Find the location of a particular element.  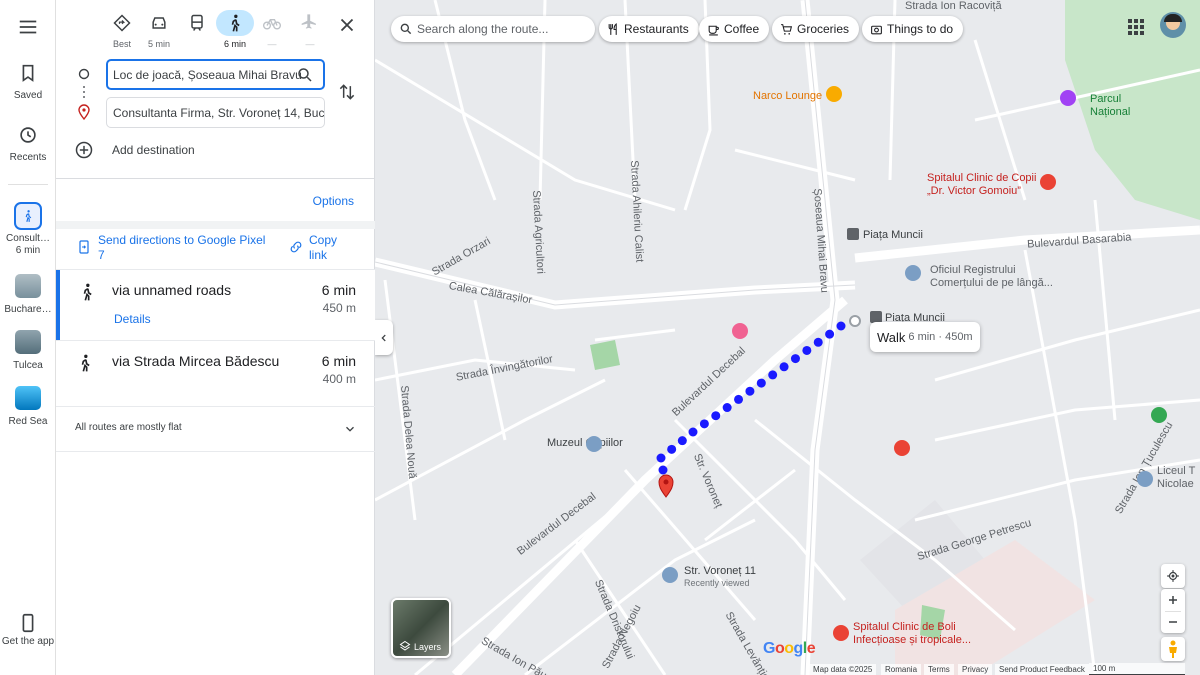

close-icon is located at coordinates (347, 25).